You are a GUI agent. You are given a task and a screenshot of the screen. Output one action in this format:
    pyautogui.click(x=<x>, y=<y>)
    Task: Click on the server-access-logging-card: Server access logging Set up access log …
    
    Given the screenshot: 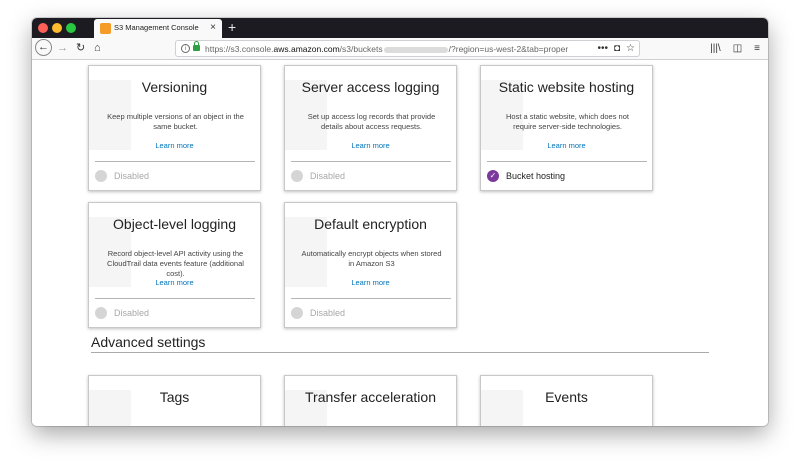 What is the action you would take?
    pyautogui.click(x=370, y=128)
    